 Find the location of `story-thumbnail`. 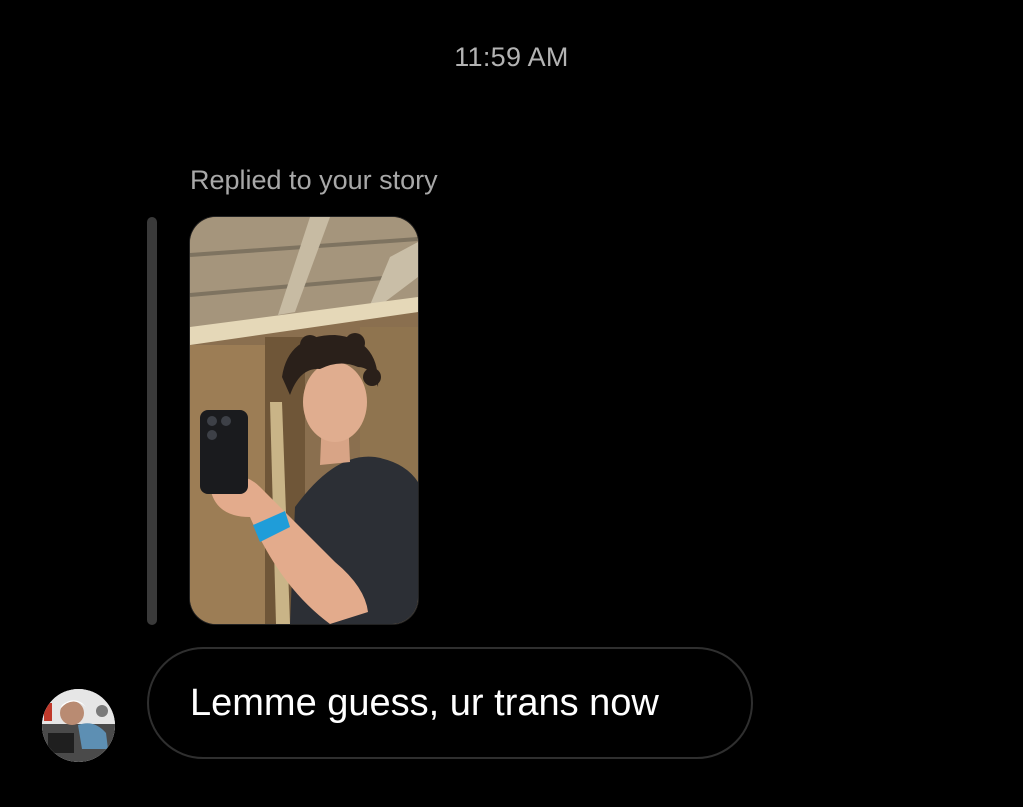

story-thumbnail is located at coordinates (304, 420).